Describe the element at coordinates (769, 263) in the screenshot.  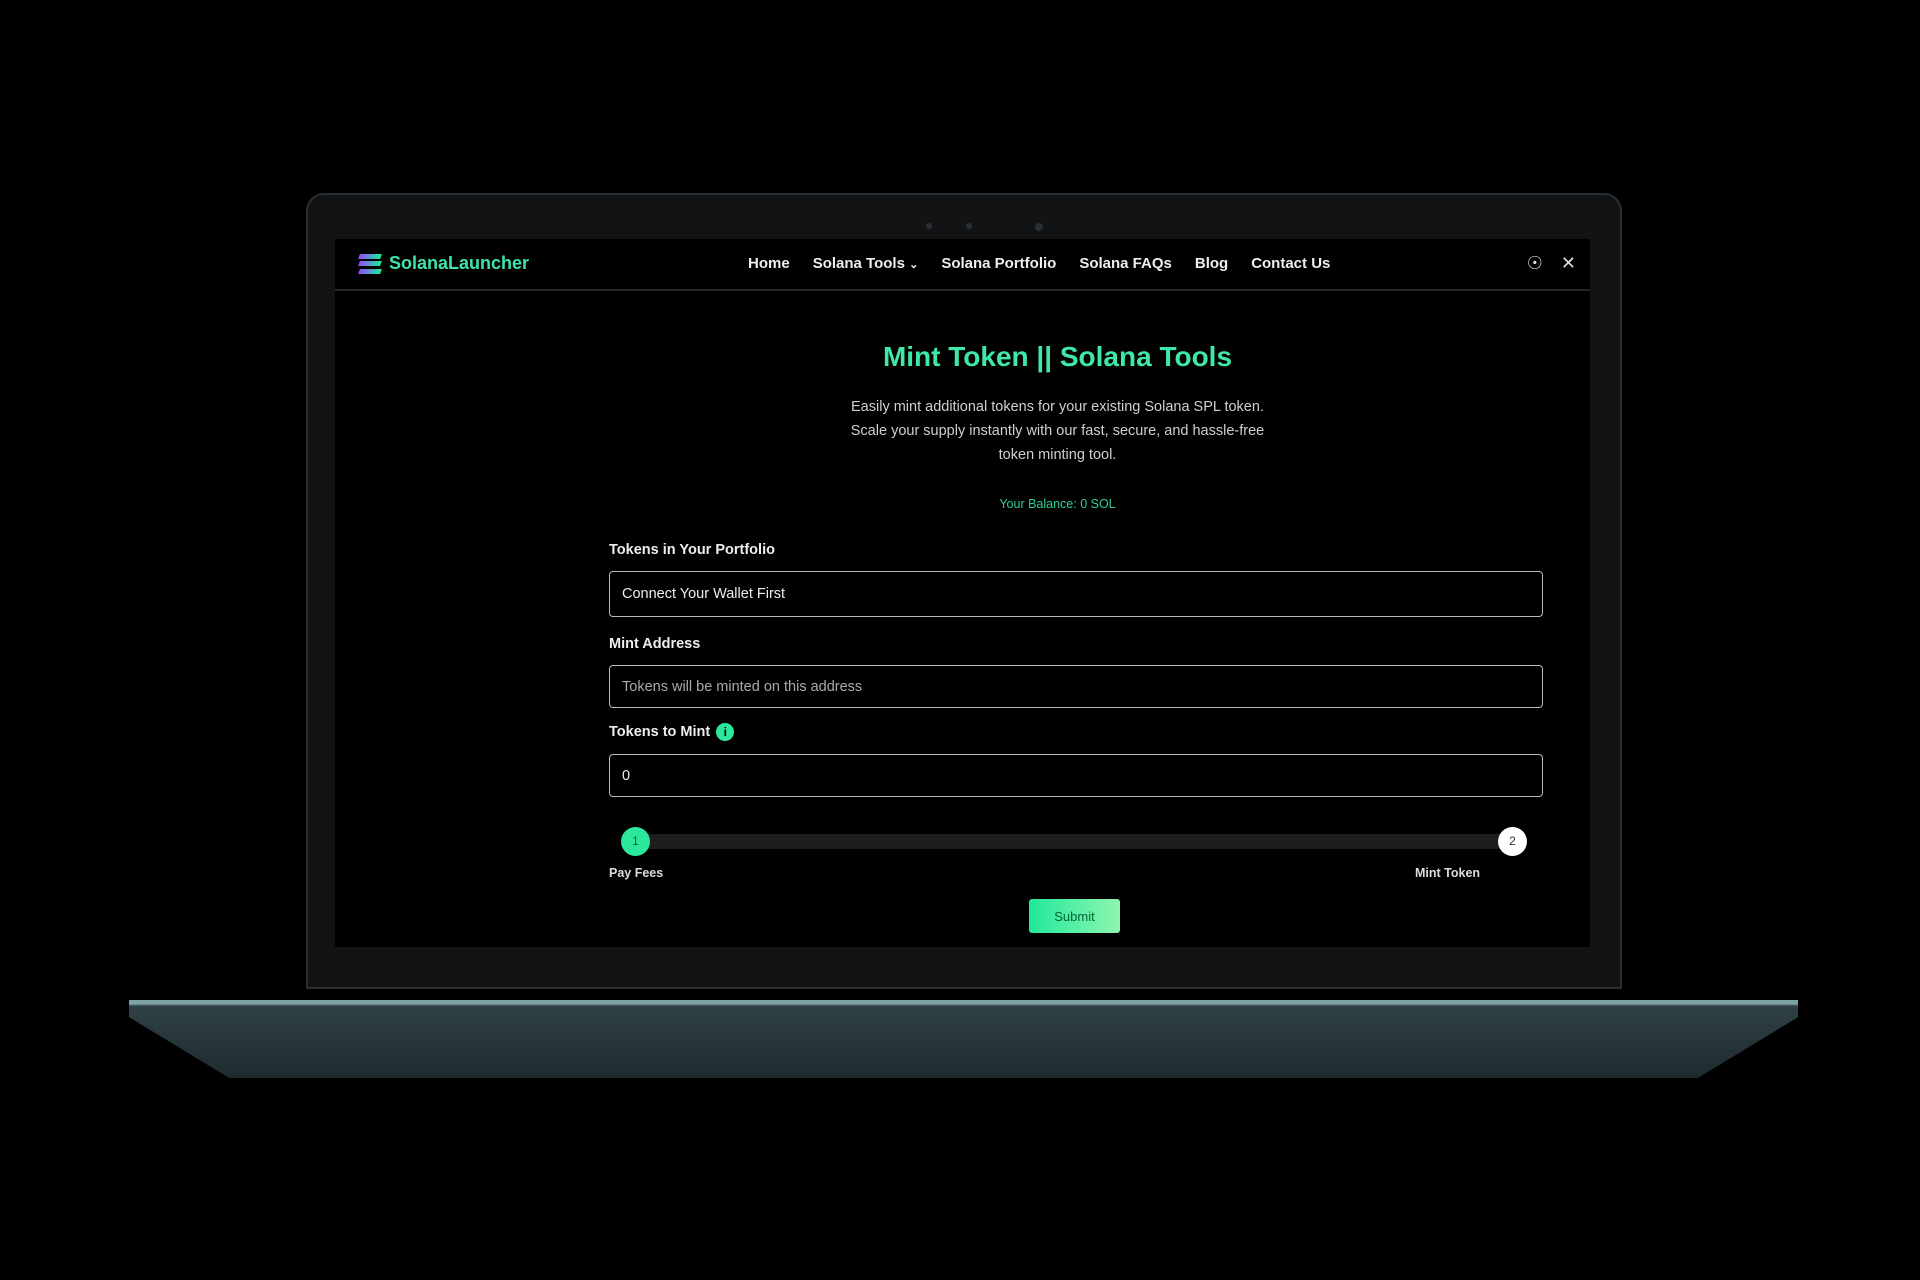
I see `nav-home: Home` at that location.